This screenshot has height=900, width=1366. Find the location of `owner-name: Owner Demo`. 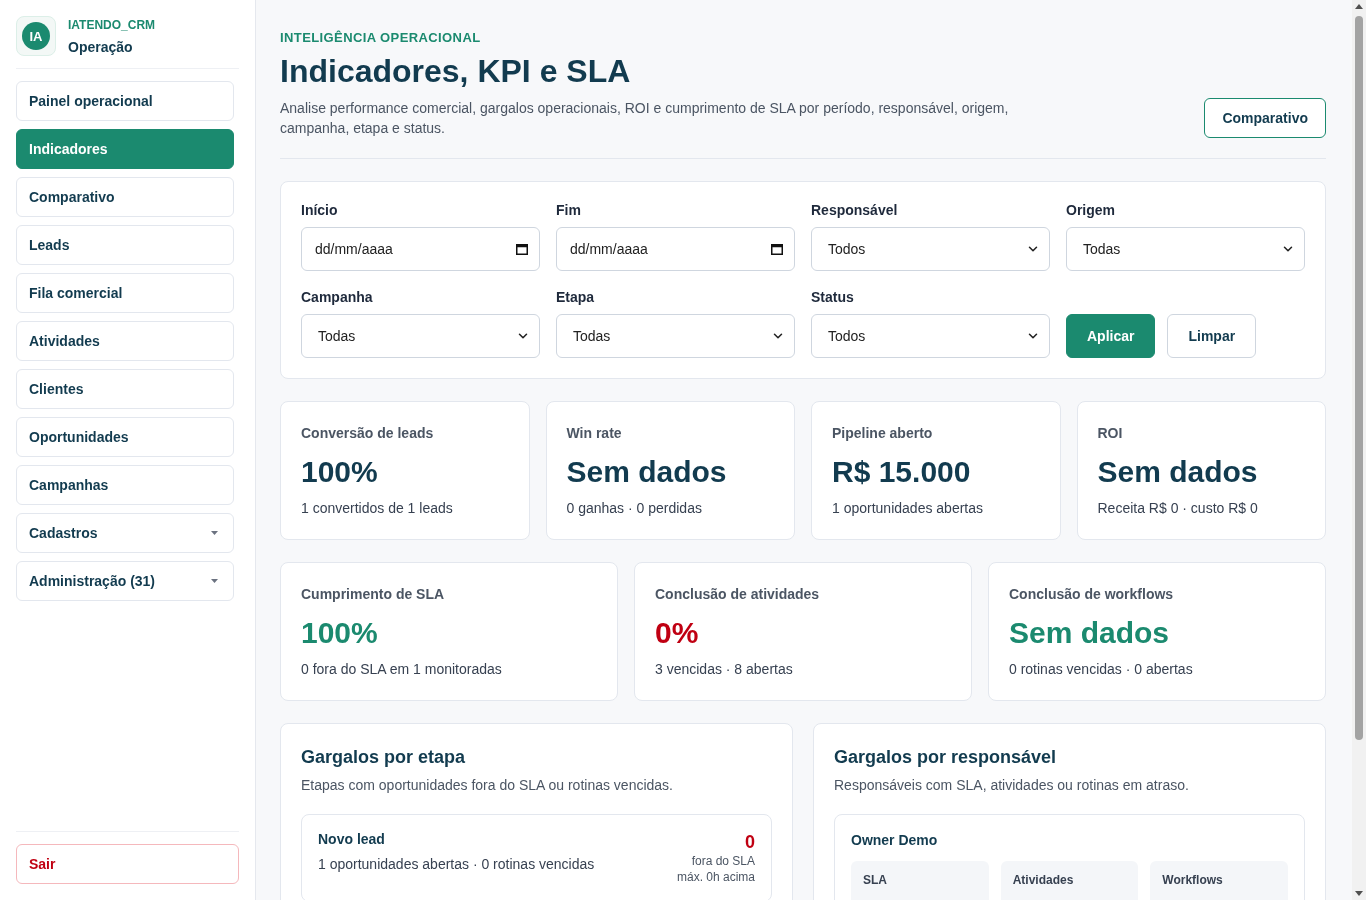

owner-name: Owner Demo is located at coordinates (894, 840).